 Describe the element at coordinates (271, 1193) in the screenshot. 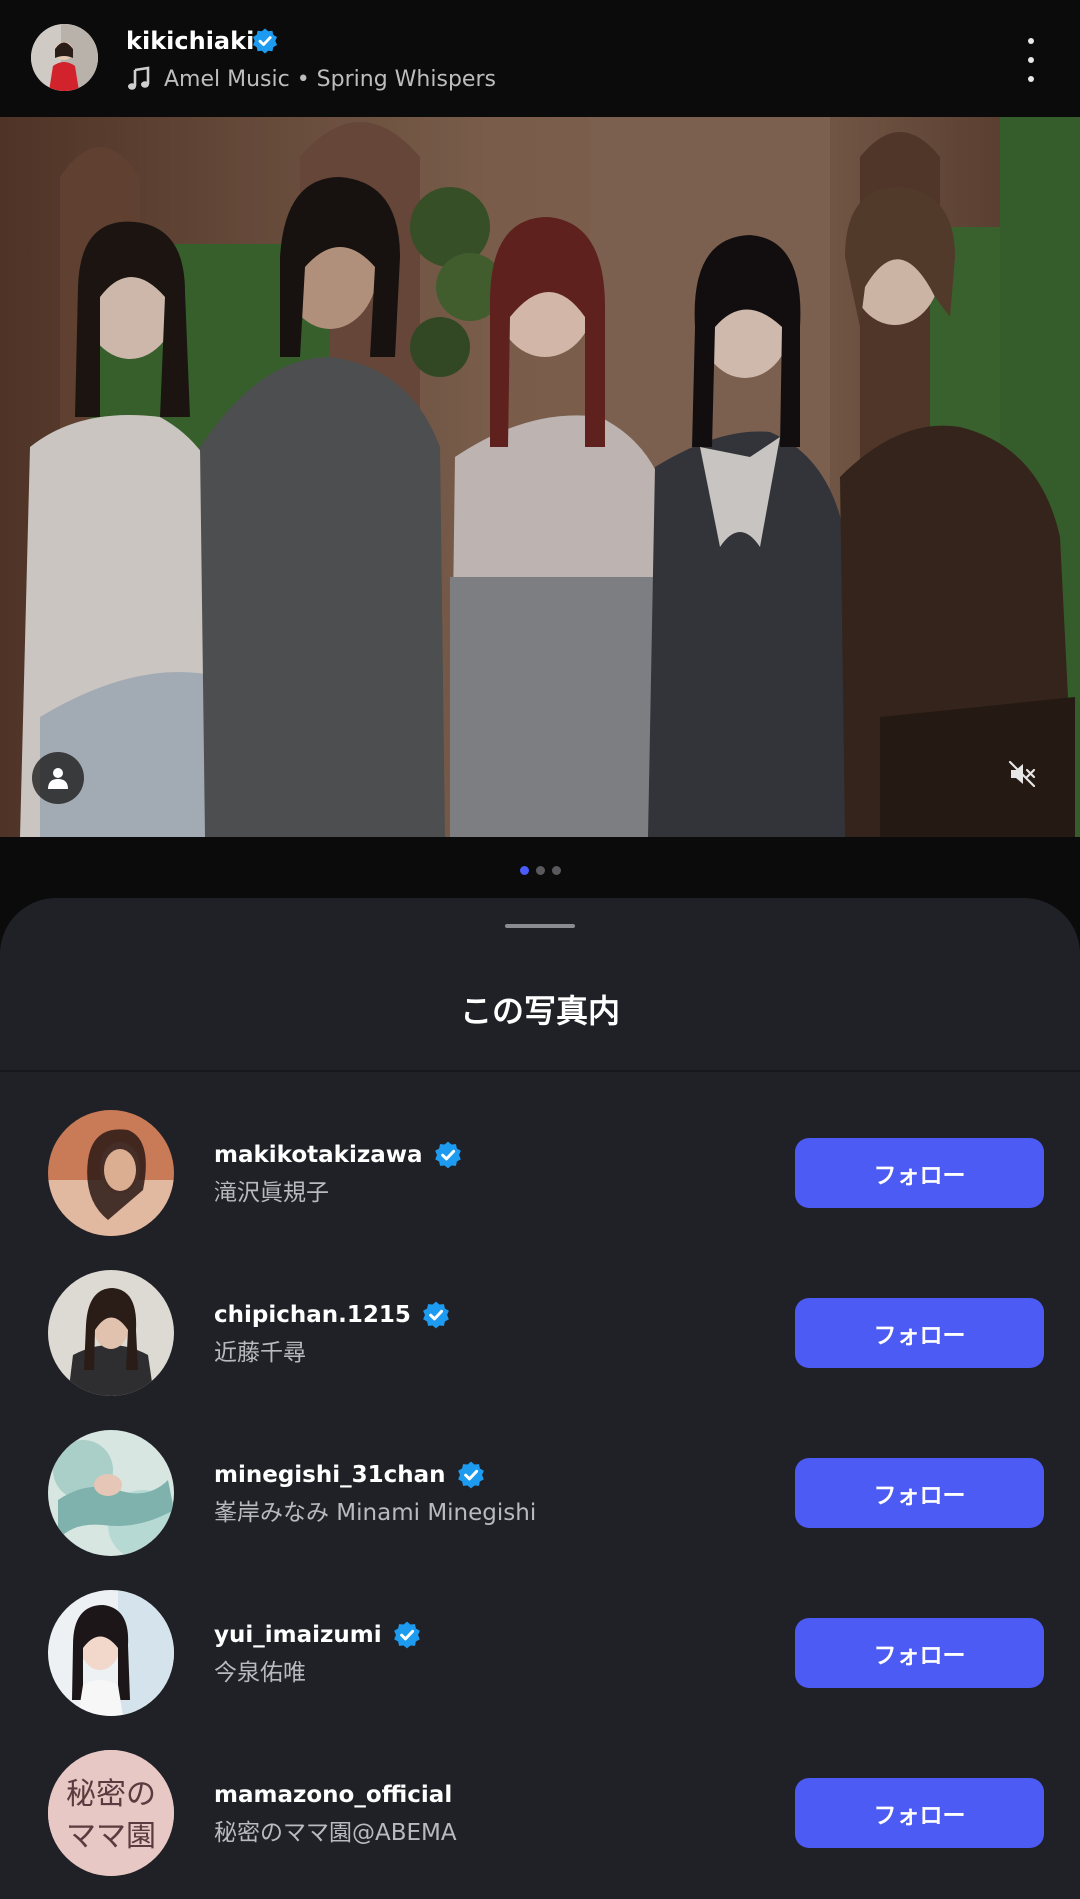

I see `user-display-name: 滝沢眞規子` at that location.